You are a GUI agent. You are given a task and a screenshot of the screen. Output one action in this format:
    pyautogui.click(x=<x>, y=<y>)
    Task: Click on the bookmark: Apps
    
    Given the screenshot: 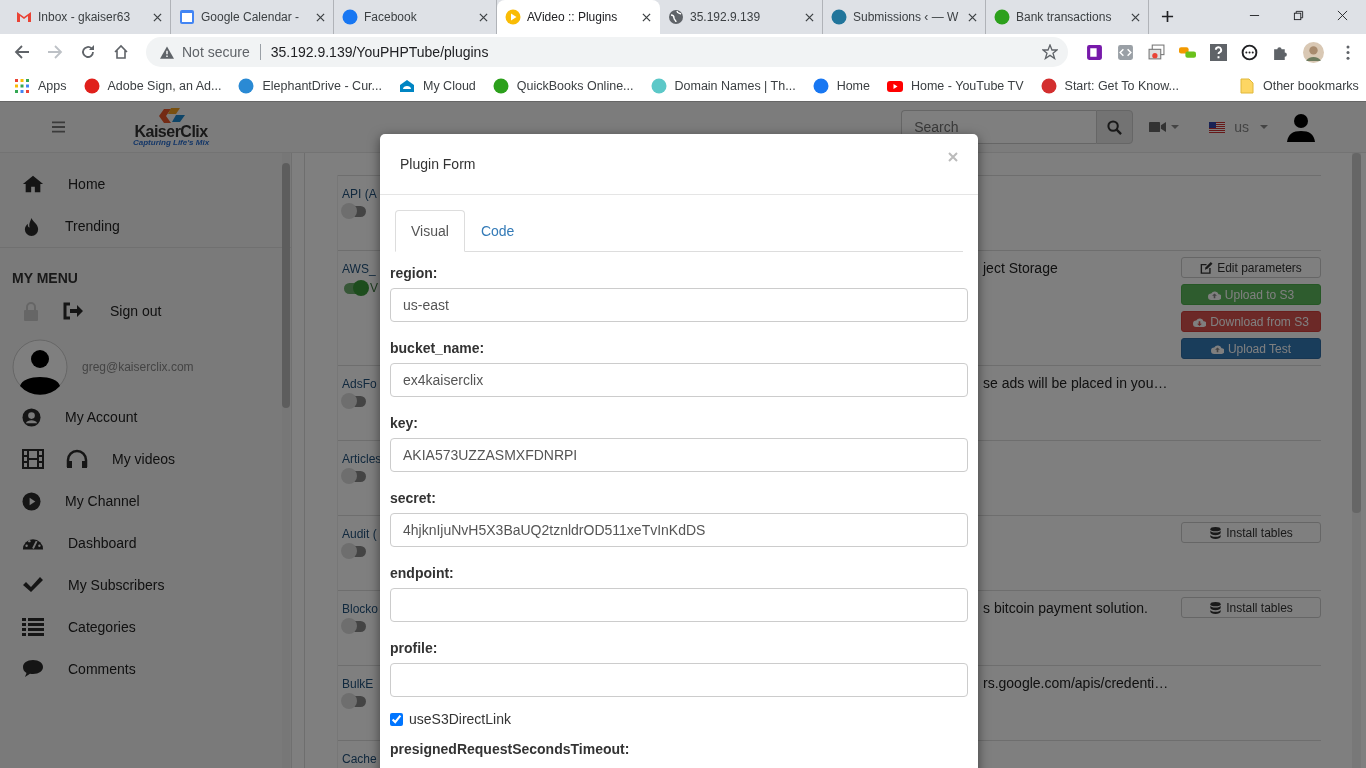 What is the action you would take?
    pyautogui.click(x=40, y=85)
    